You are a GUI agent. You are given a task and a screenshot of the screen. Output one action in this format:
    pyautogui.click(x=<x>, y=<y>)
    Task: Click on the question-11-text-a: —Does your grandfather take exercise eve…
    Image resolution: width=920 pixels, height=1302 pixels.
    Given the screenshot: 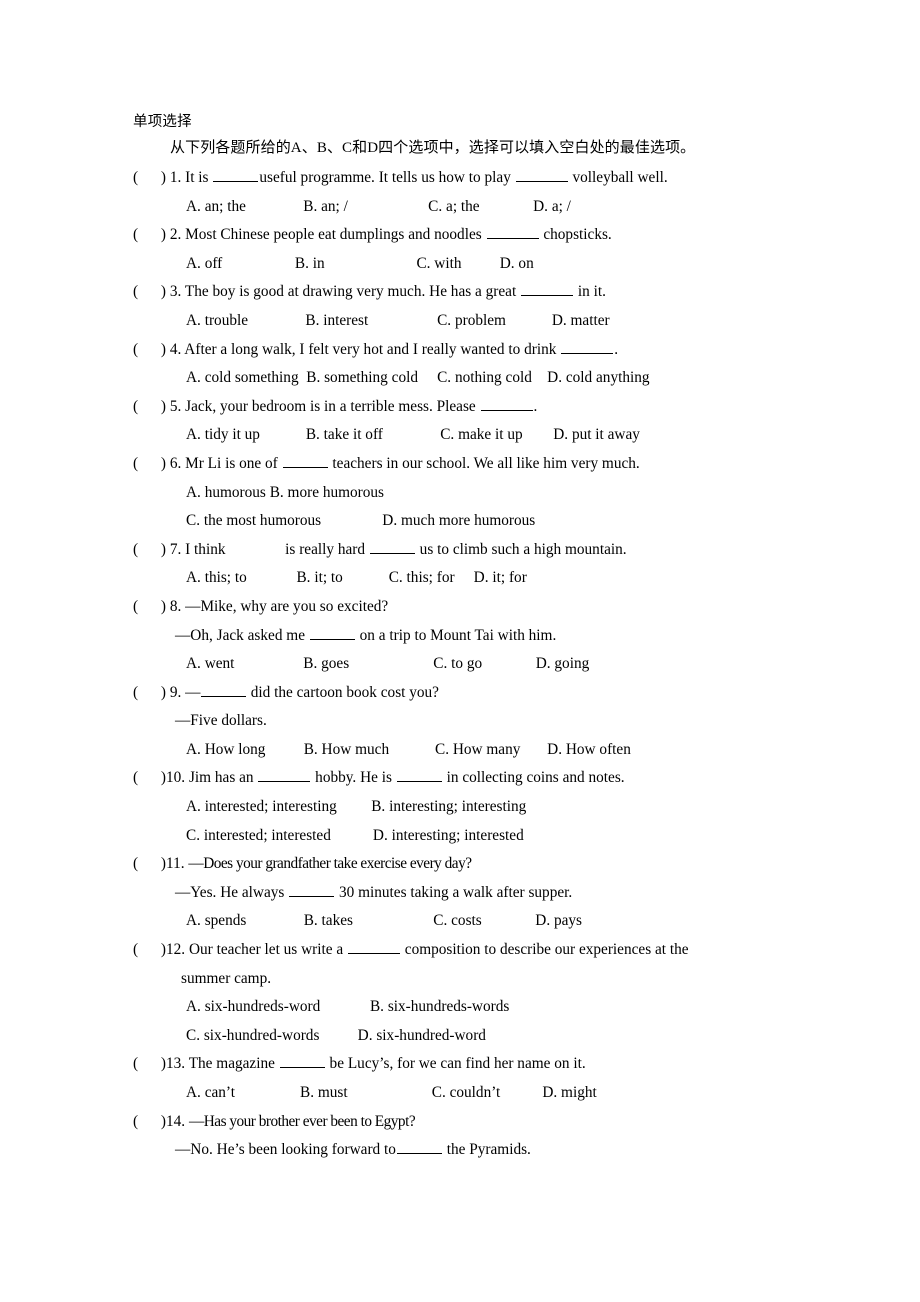 What is the action you would take?
    pyautogui.click(x=330, y=864)
    